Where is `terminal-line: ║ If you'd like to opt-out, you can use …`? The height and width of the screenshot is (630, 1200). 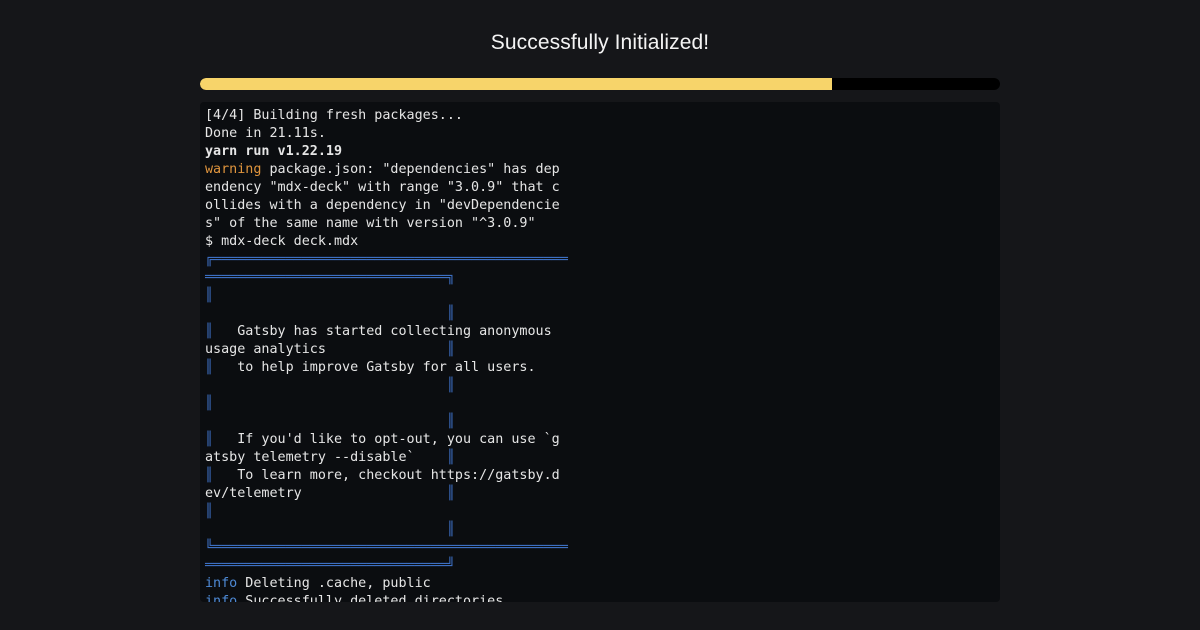
terminal-line: ║ If you'd like to opt-out, you can use … is located at coordinates (384, 440).